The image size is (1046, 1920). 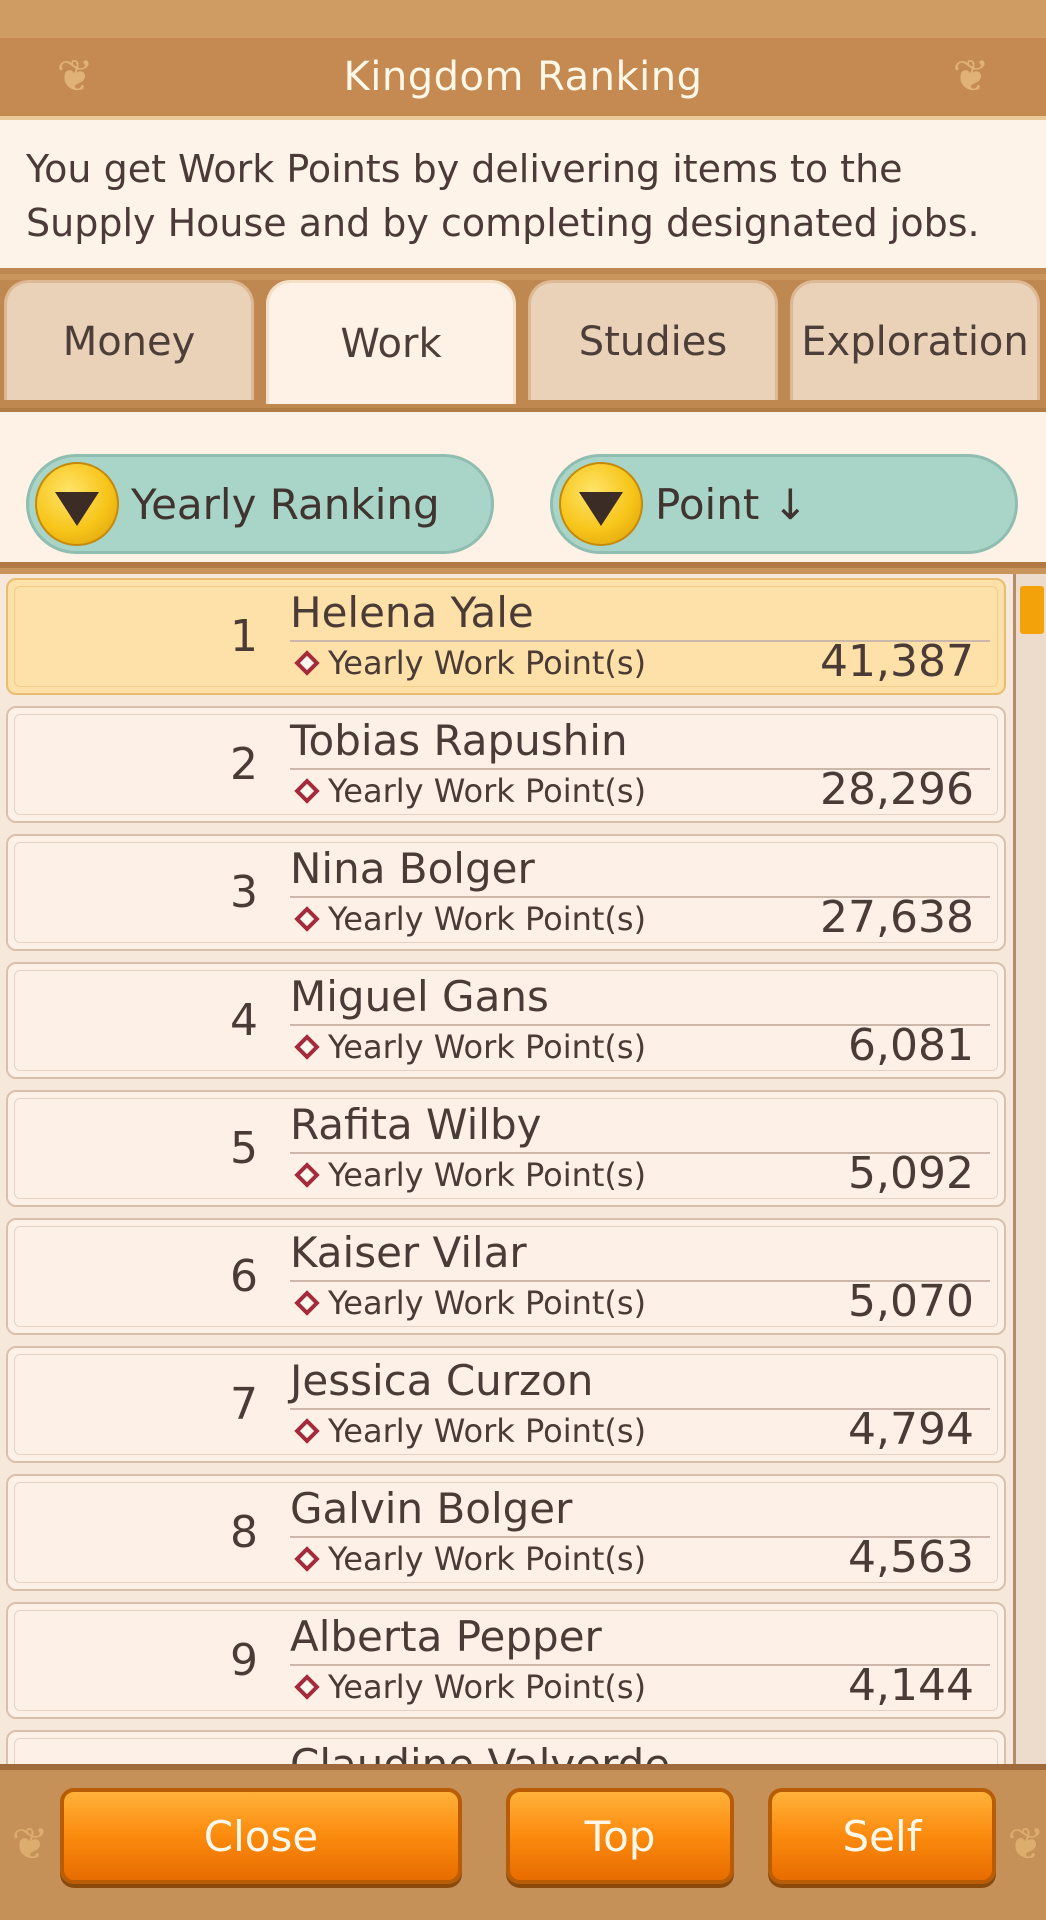 I want to click on player-name: Nina Bolger, so click(x=412, y=868).